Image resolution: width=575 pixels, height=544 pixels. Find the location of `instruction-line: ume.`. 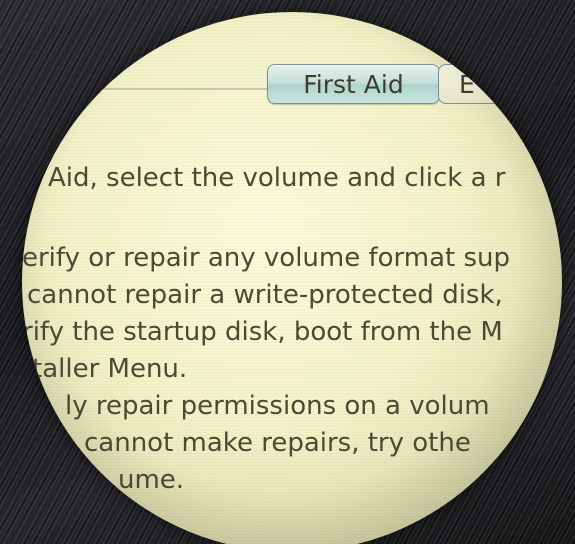

instruction-line: ume. is located at coordinates (151, 480).